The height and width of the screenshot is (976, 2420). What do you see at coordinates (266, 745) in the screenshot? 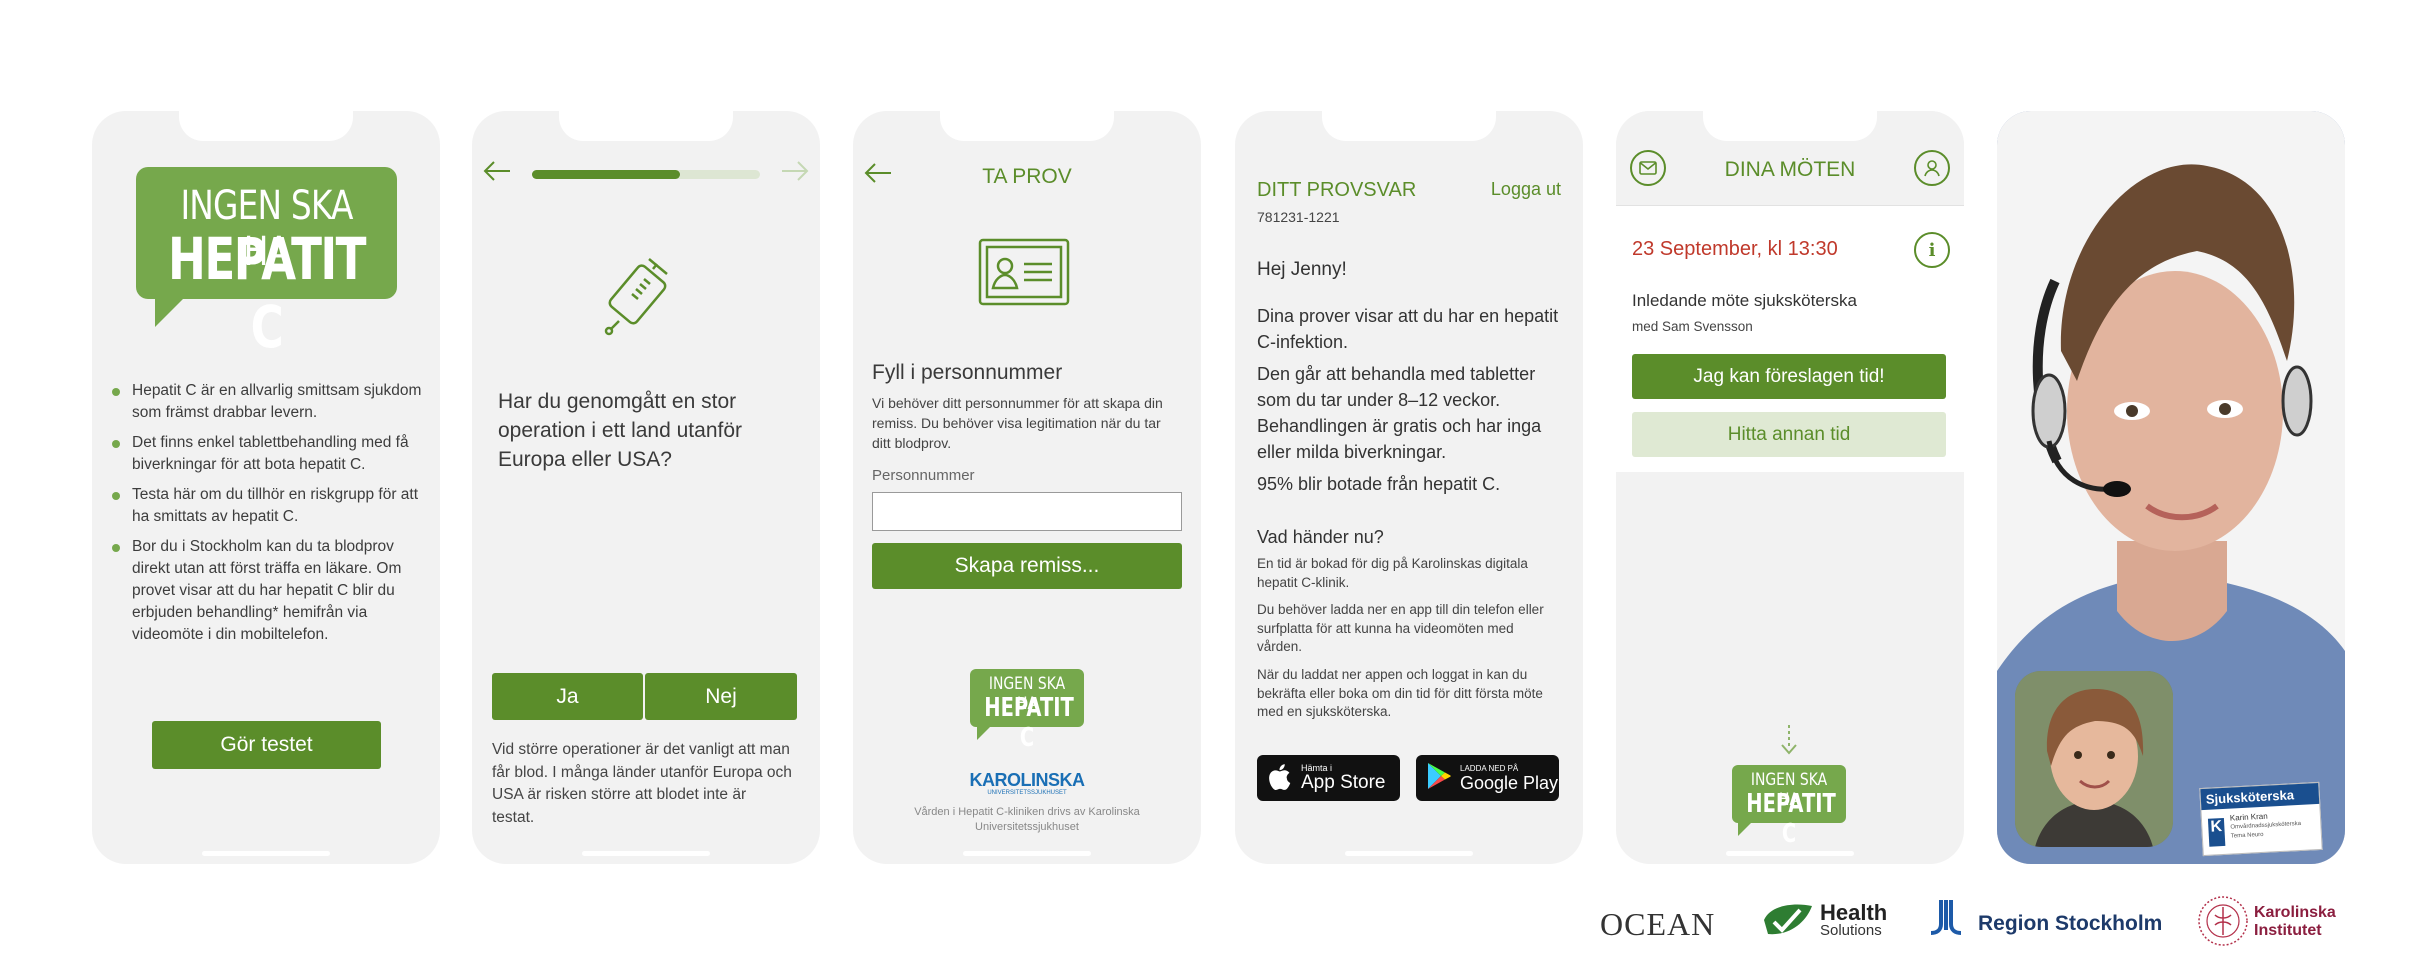
I see `take-test-button: Gör testet` at bounding box center [266, 745].